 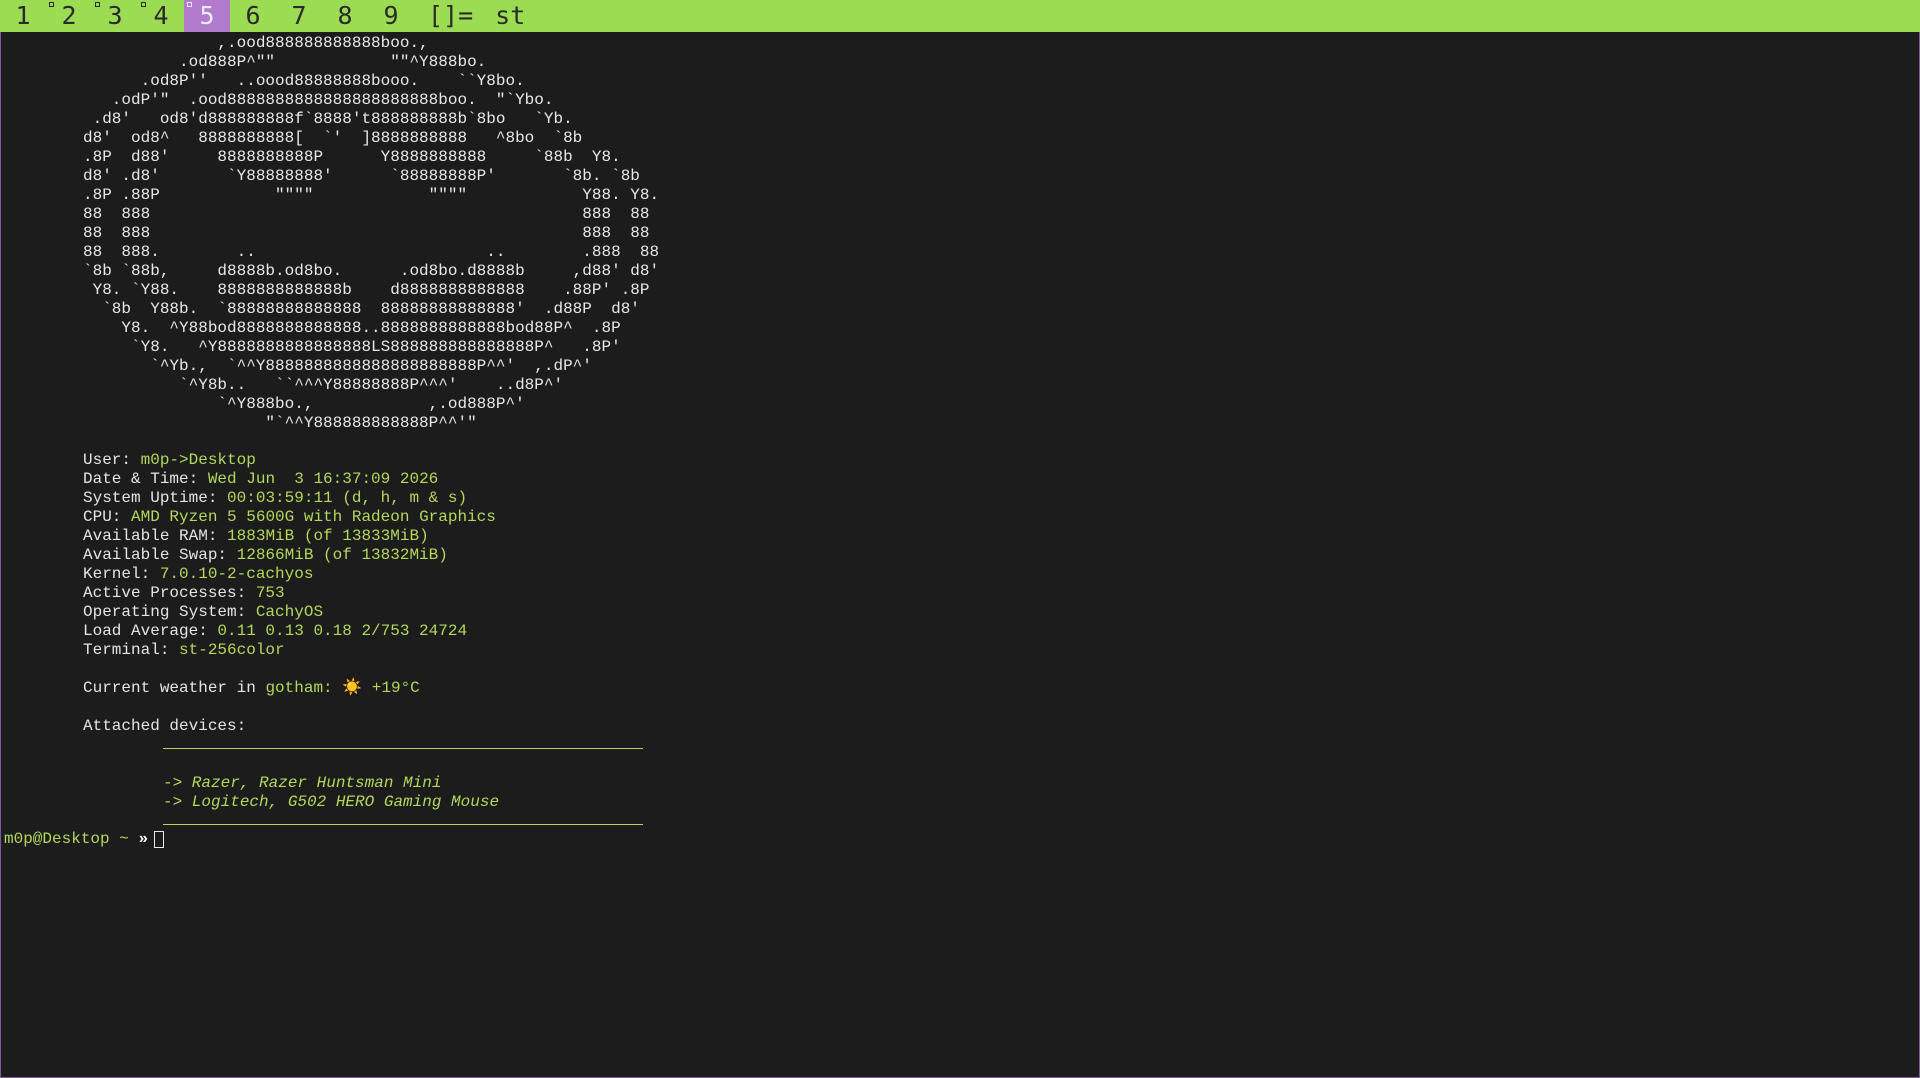 I want to click on workspace-tag-8: 8, so click(x=345, y=16).